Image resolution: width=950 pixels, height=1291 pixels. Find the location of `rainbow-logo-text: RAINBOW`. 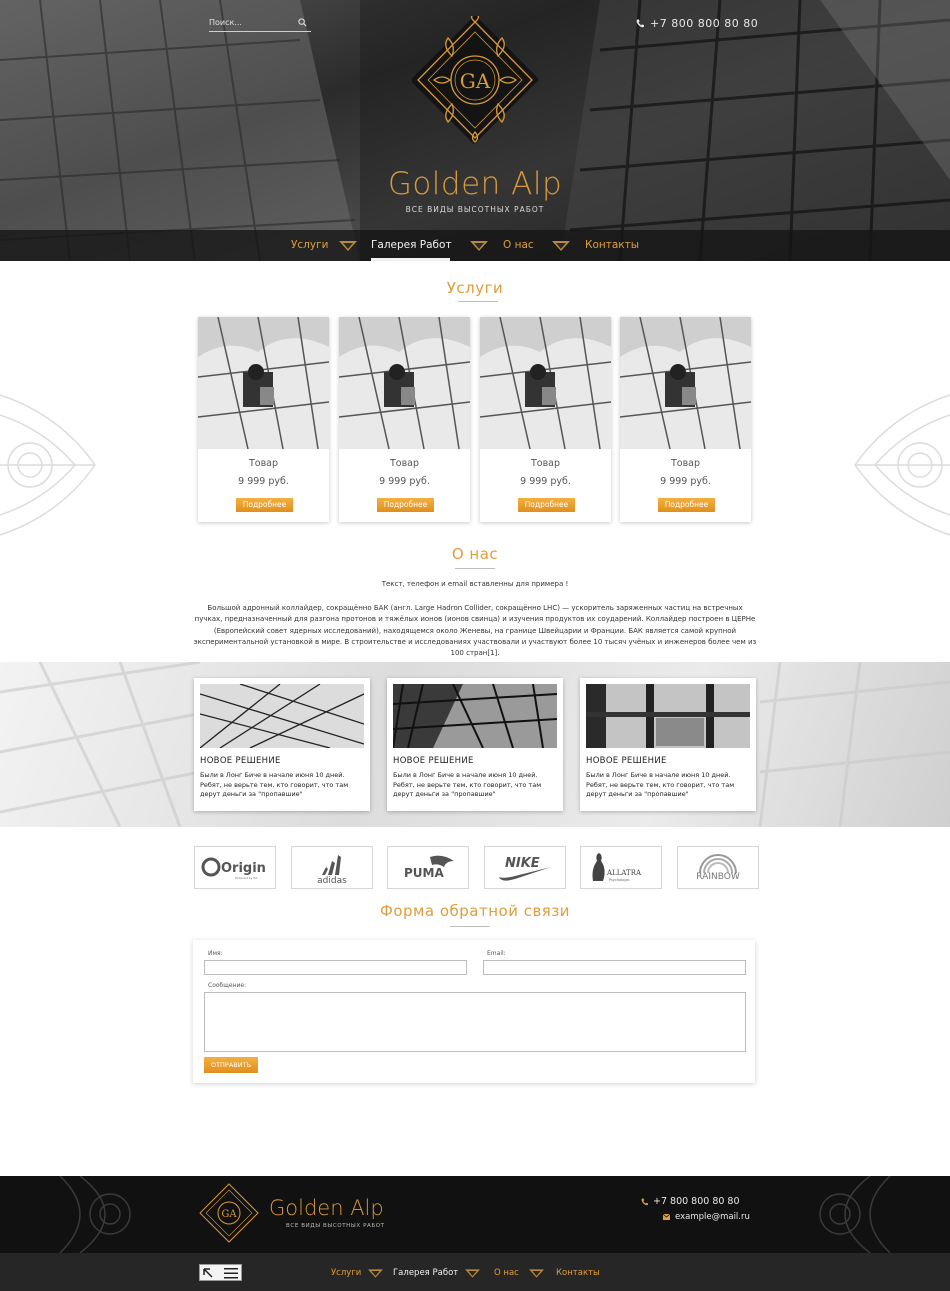

rainbow-logo-text: RAINBOW is located at coordinates (718, 877).